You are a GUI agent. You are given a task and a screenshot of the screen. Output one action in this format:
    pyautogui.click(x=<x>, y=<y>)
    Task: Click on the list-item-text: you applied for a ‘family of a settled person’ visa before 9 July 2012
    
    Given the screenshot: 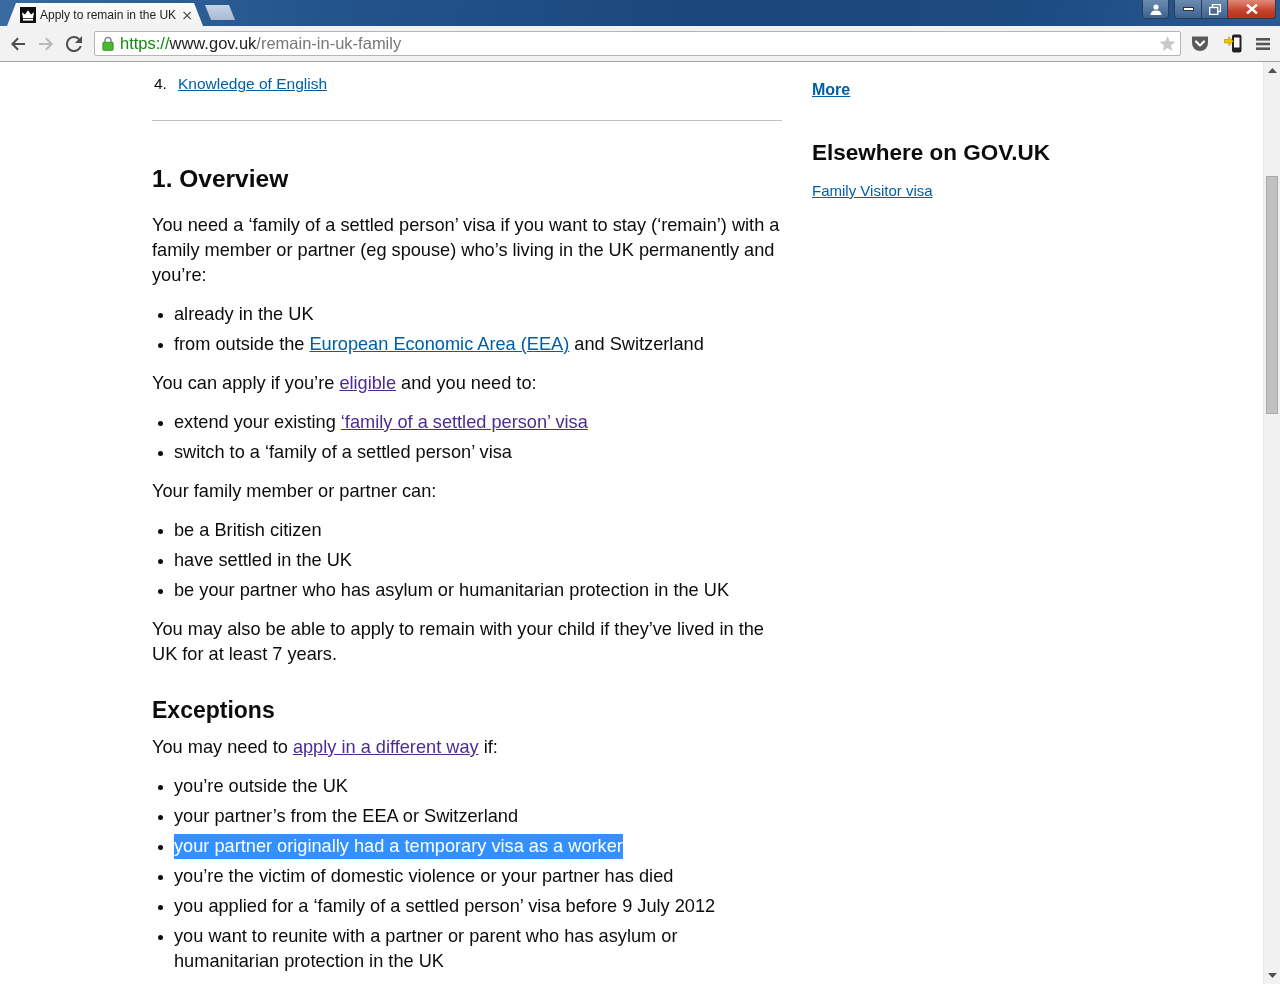 What is the action you would take?
    pyautogui.click(x=445, y=906)
    